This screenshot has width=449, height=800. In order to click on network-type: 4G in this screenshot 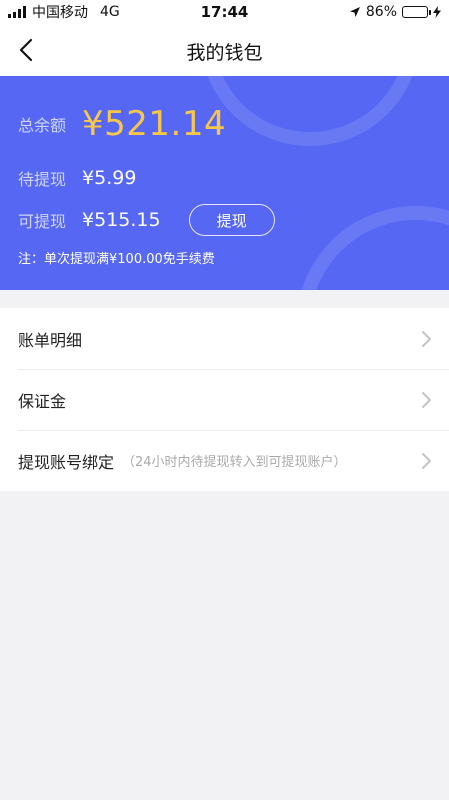, I will do `click(110, 12)`.